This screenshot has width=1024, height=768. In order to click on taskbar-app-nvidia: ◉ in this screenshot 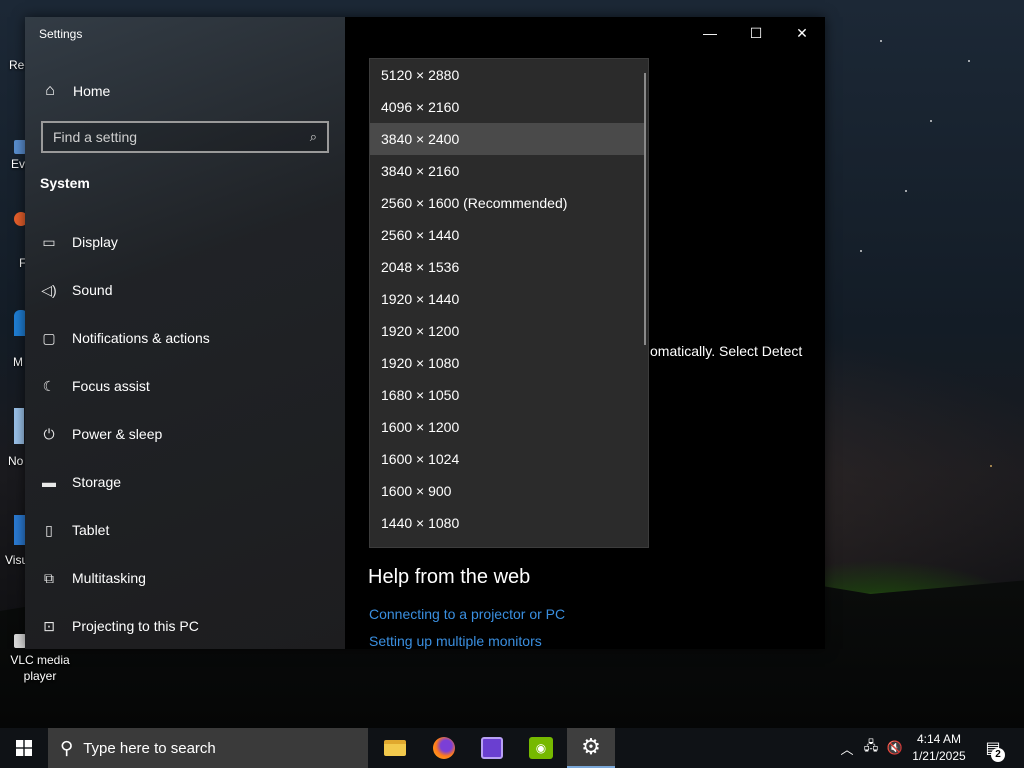, I will do `click(541, 748)`.